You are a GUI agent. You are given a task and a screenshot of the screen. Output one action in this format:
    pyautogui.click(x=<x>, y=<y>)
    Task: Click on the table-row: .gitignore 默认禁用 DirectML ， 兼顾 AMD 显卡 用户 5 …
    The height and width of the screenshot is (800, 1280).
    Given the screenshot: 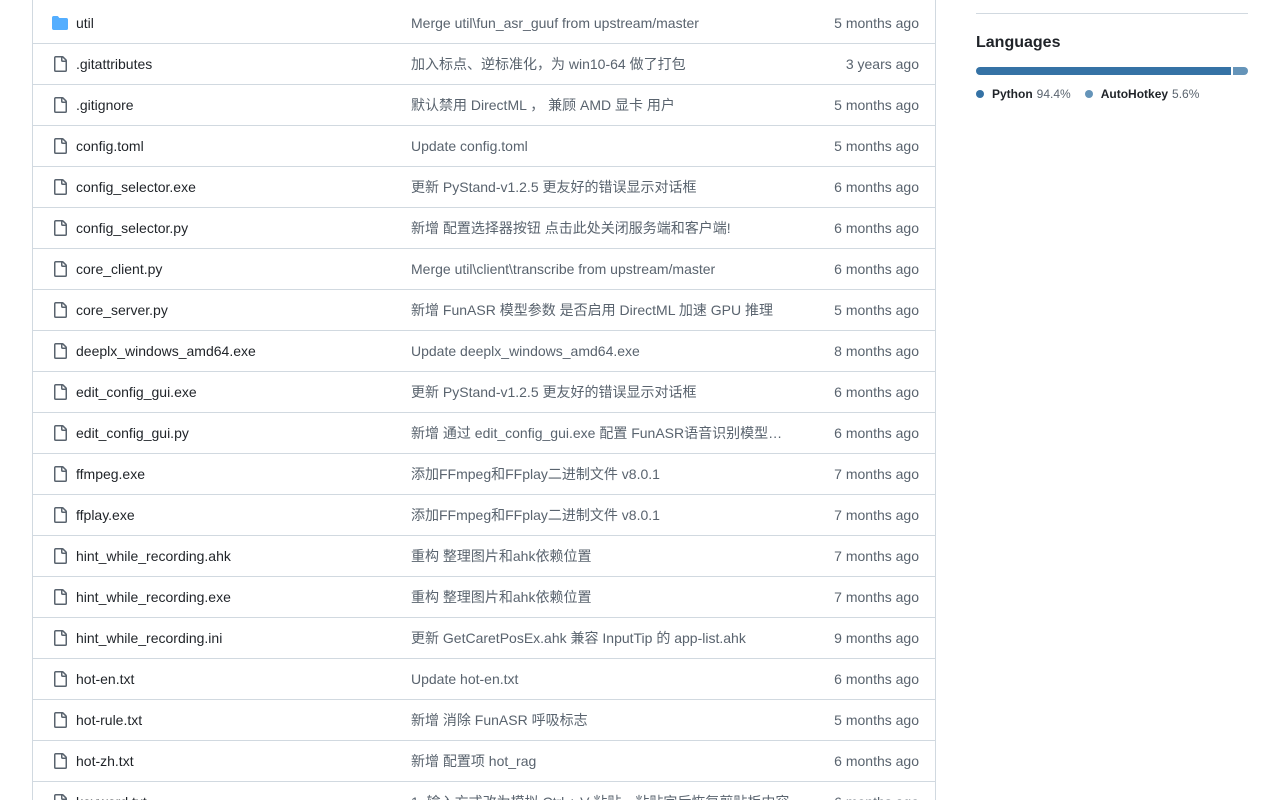 What is the action you would take?
    pyautogui.click(x=484, y=104)
    